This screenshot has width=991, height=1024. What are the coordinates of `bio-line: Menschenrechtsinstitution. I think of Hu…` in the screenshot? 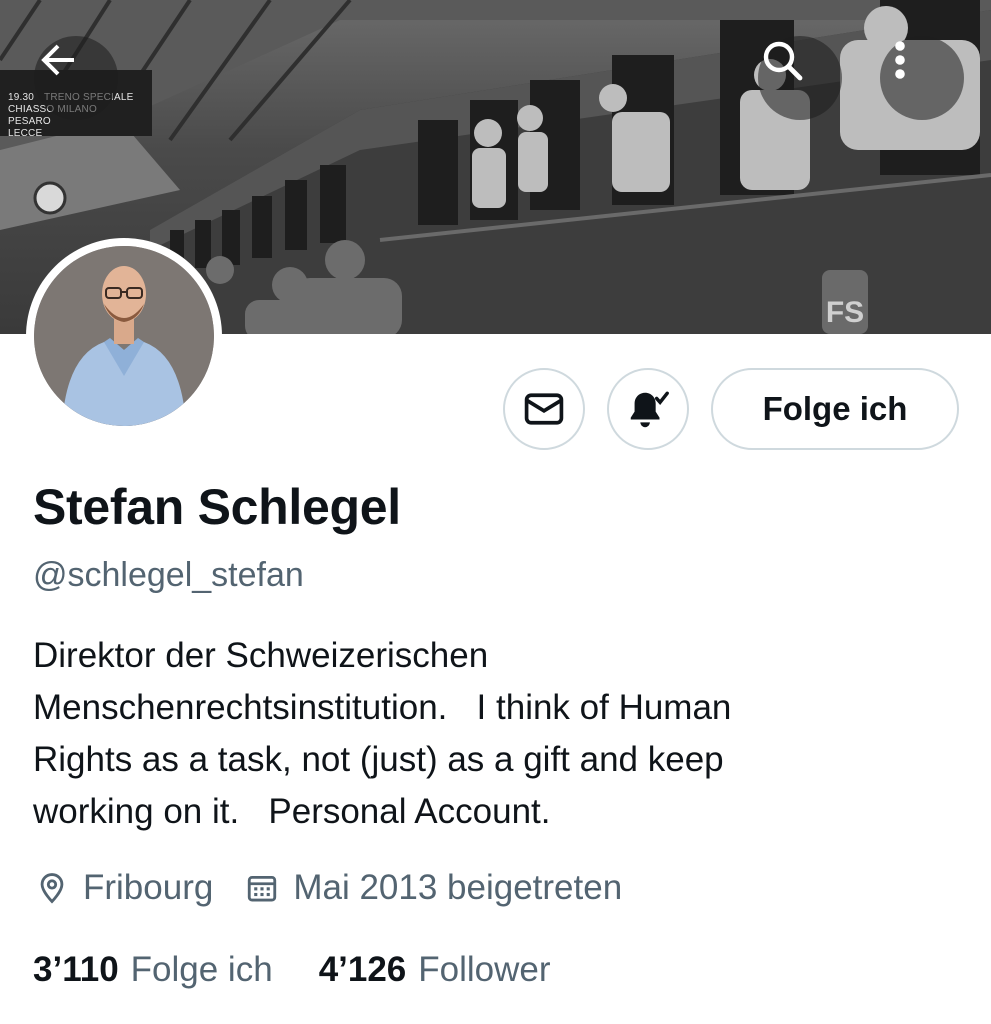 It's located at (382, 707).